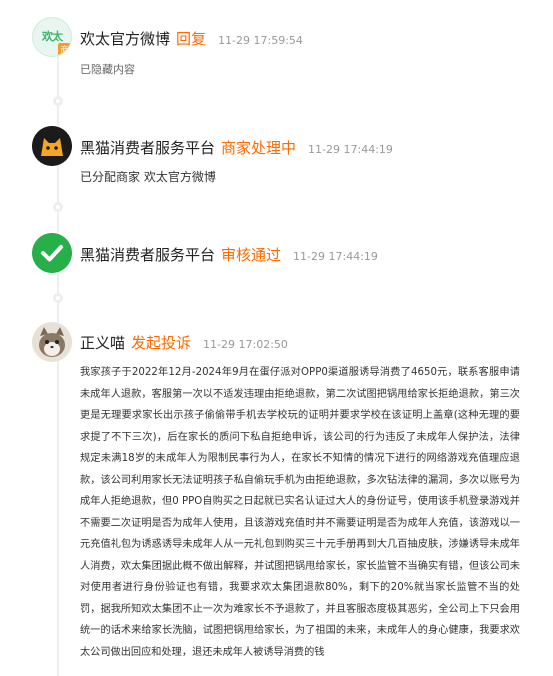 The image size is (553, 676). Describe the element at coordinates (125, 38) in the screenshot. I see `author-name: 欢太官方微博` at that location.